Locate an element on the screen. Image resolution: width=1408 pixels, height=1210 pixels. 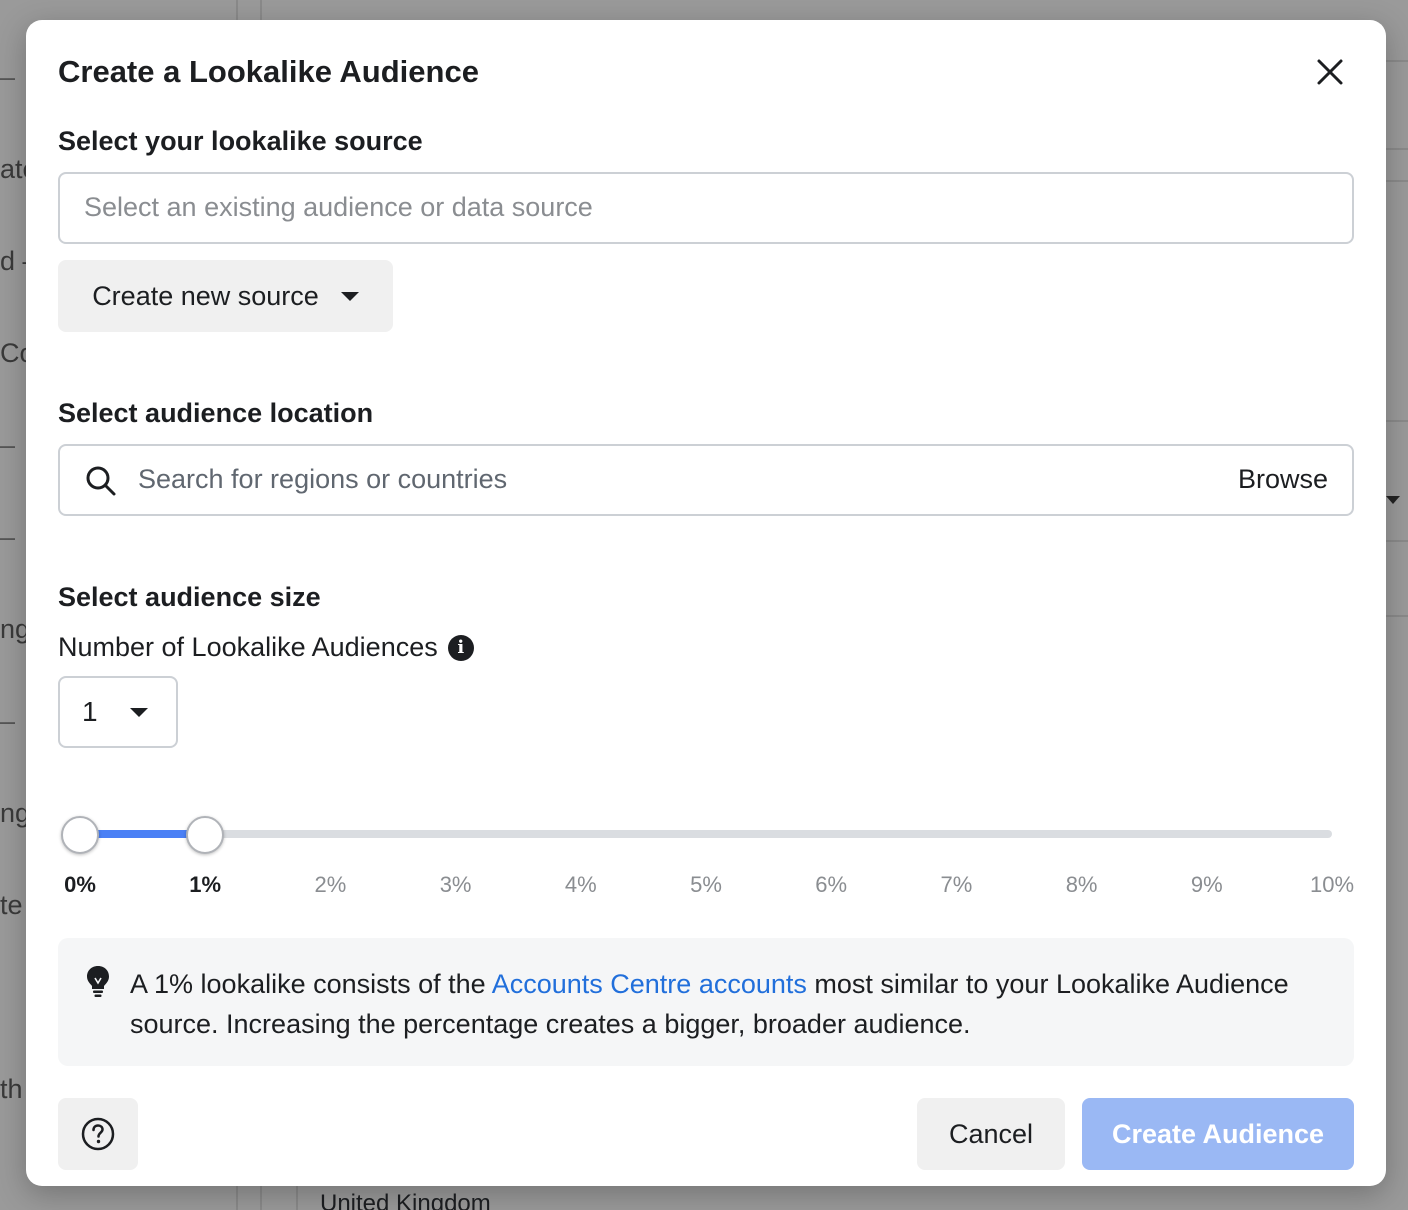
background-country-label: United Kingdom is located at coordinates (405, 1200).